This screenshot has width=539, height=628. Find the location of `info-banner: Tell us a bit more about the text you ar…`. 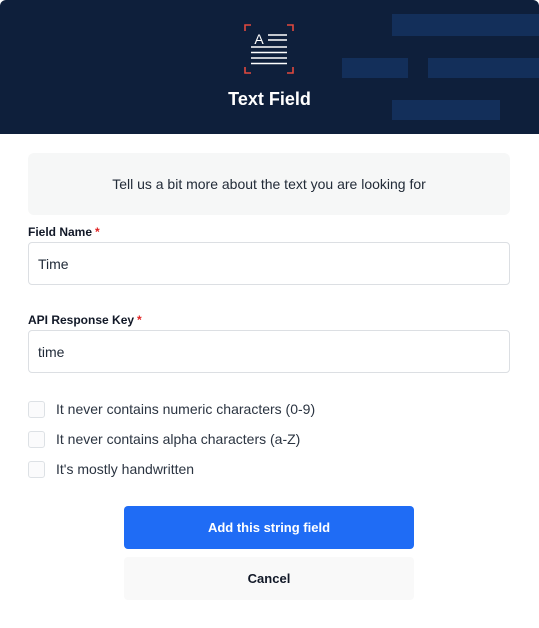

info-banner: Tell us a bit more about the text you ar… is located at coordinates (269, 184).